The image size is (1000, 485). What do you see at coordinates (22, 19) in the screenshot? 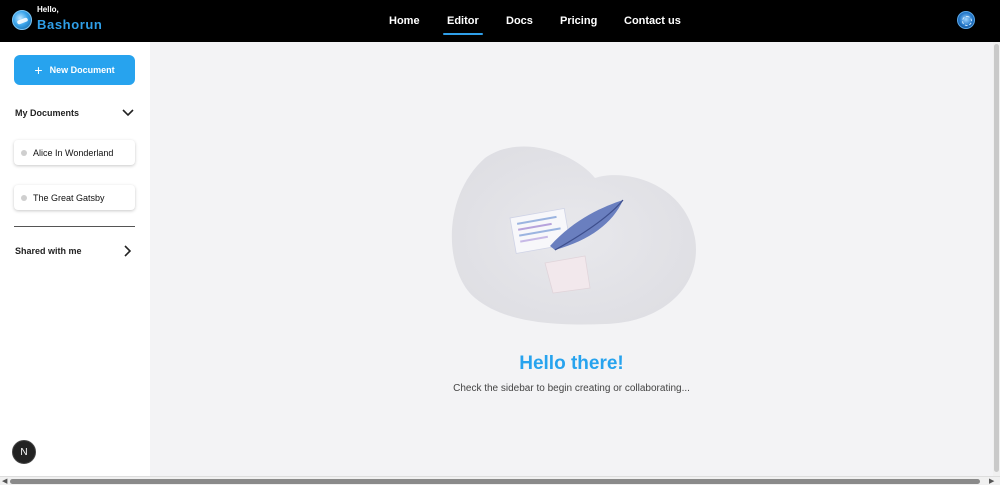
I see `brand-logo-icon` at bounding box center [22, 19].